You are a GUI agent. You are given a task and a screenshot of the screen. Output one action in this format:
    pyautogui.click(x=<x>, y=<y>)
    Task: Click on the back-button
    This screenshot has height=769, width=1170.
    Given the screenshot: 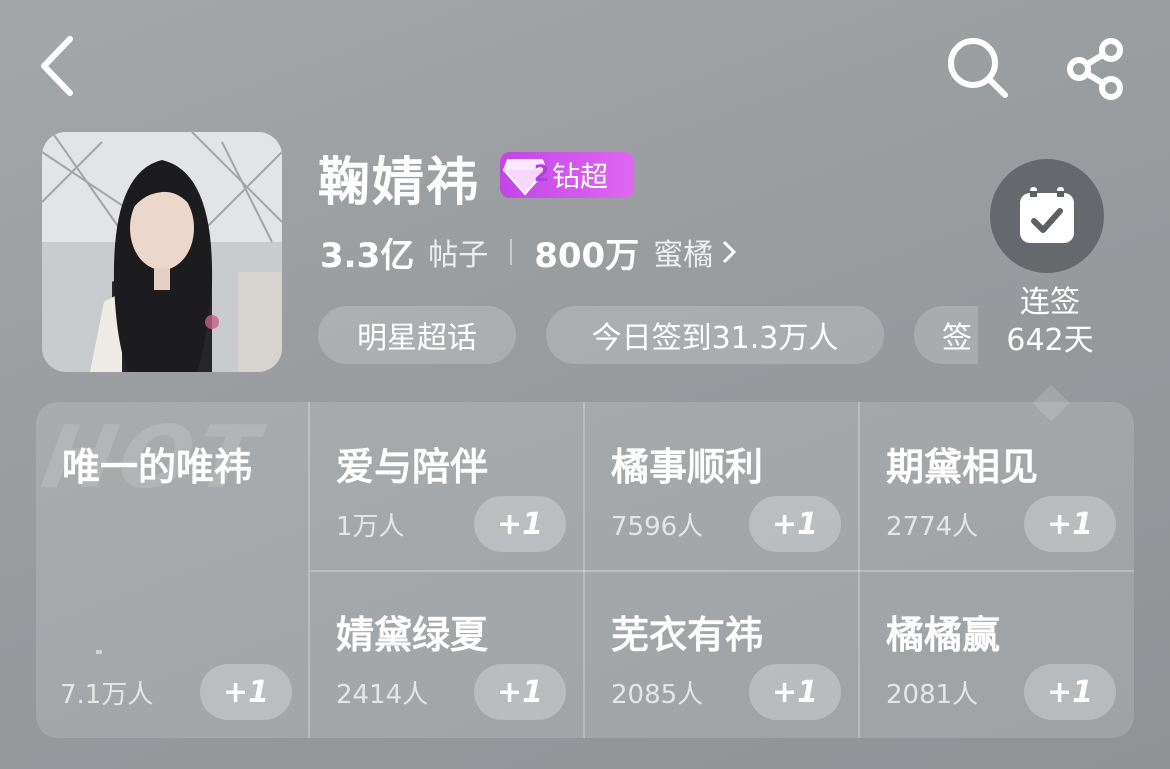 What is the action you would take?
    pyautogui.click(x=56, y=66)
    